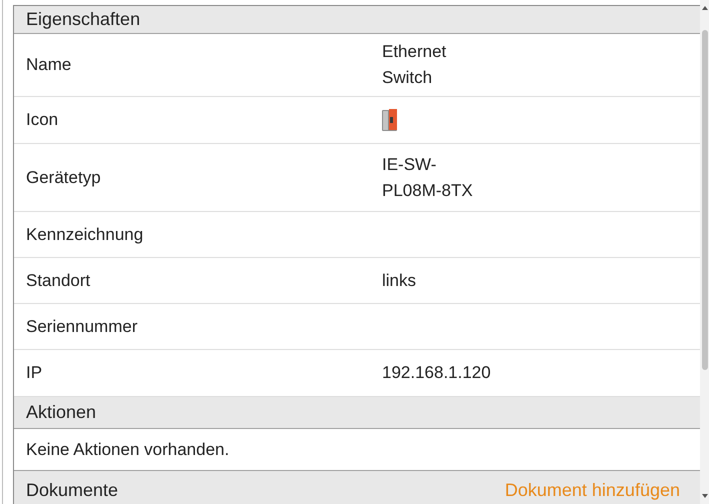 Image resolution: width=709 pixels, height=504 pixels. Describe the element at coordinates (592, 490) in the screenshot. I see `add-document-link: Dokument hinzufügen` at that location.